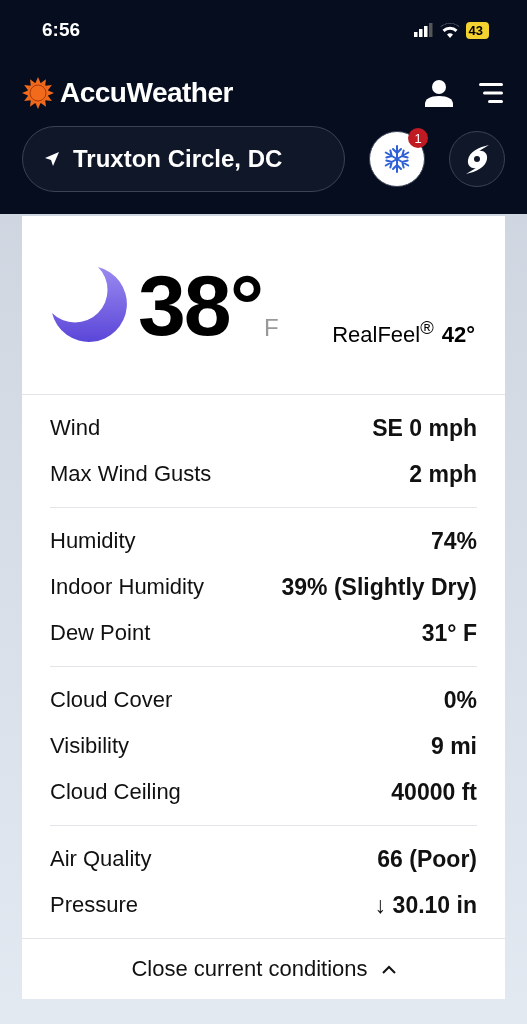  Describe the element at coordinates (271, 328) in the screenshot. I see `temperature-unit: F` at that location.